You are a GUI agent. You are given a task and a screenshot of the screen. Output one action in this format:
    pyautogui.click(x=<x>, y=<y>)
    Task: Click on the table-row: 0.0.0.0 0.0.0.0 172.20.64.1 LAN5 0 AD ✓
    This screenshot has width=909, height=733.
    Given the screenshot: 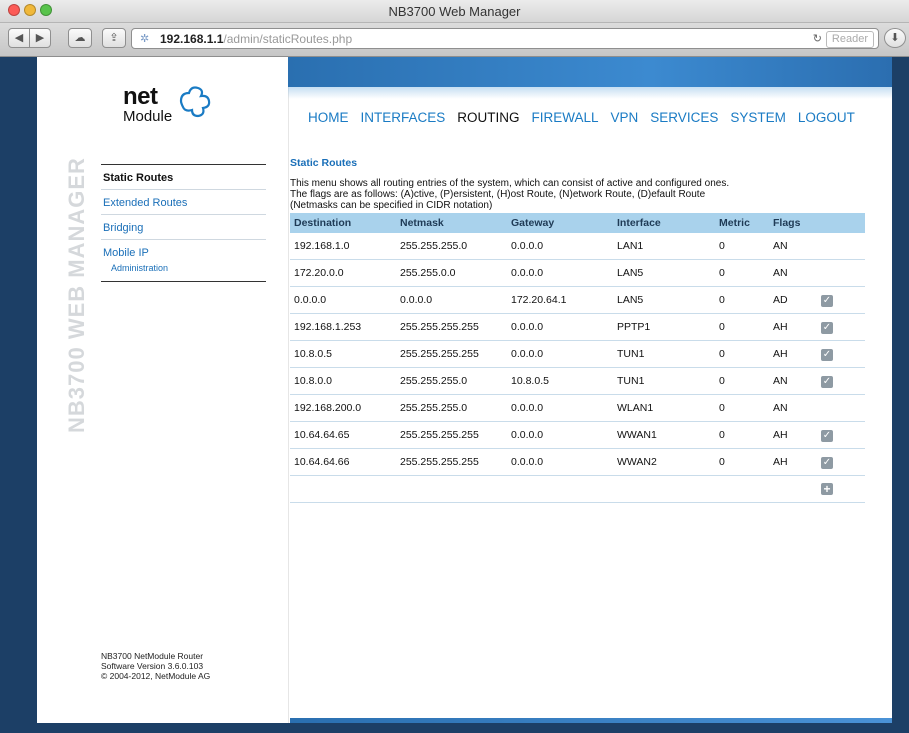 What is the action you would take?
    pyautogui.click(x=577, y=300)
    